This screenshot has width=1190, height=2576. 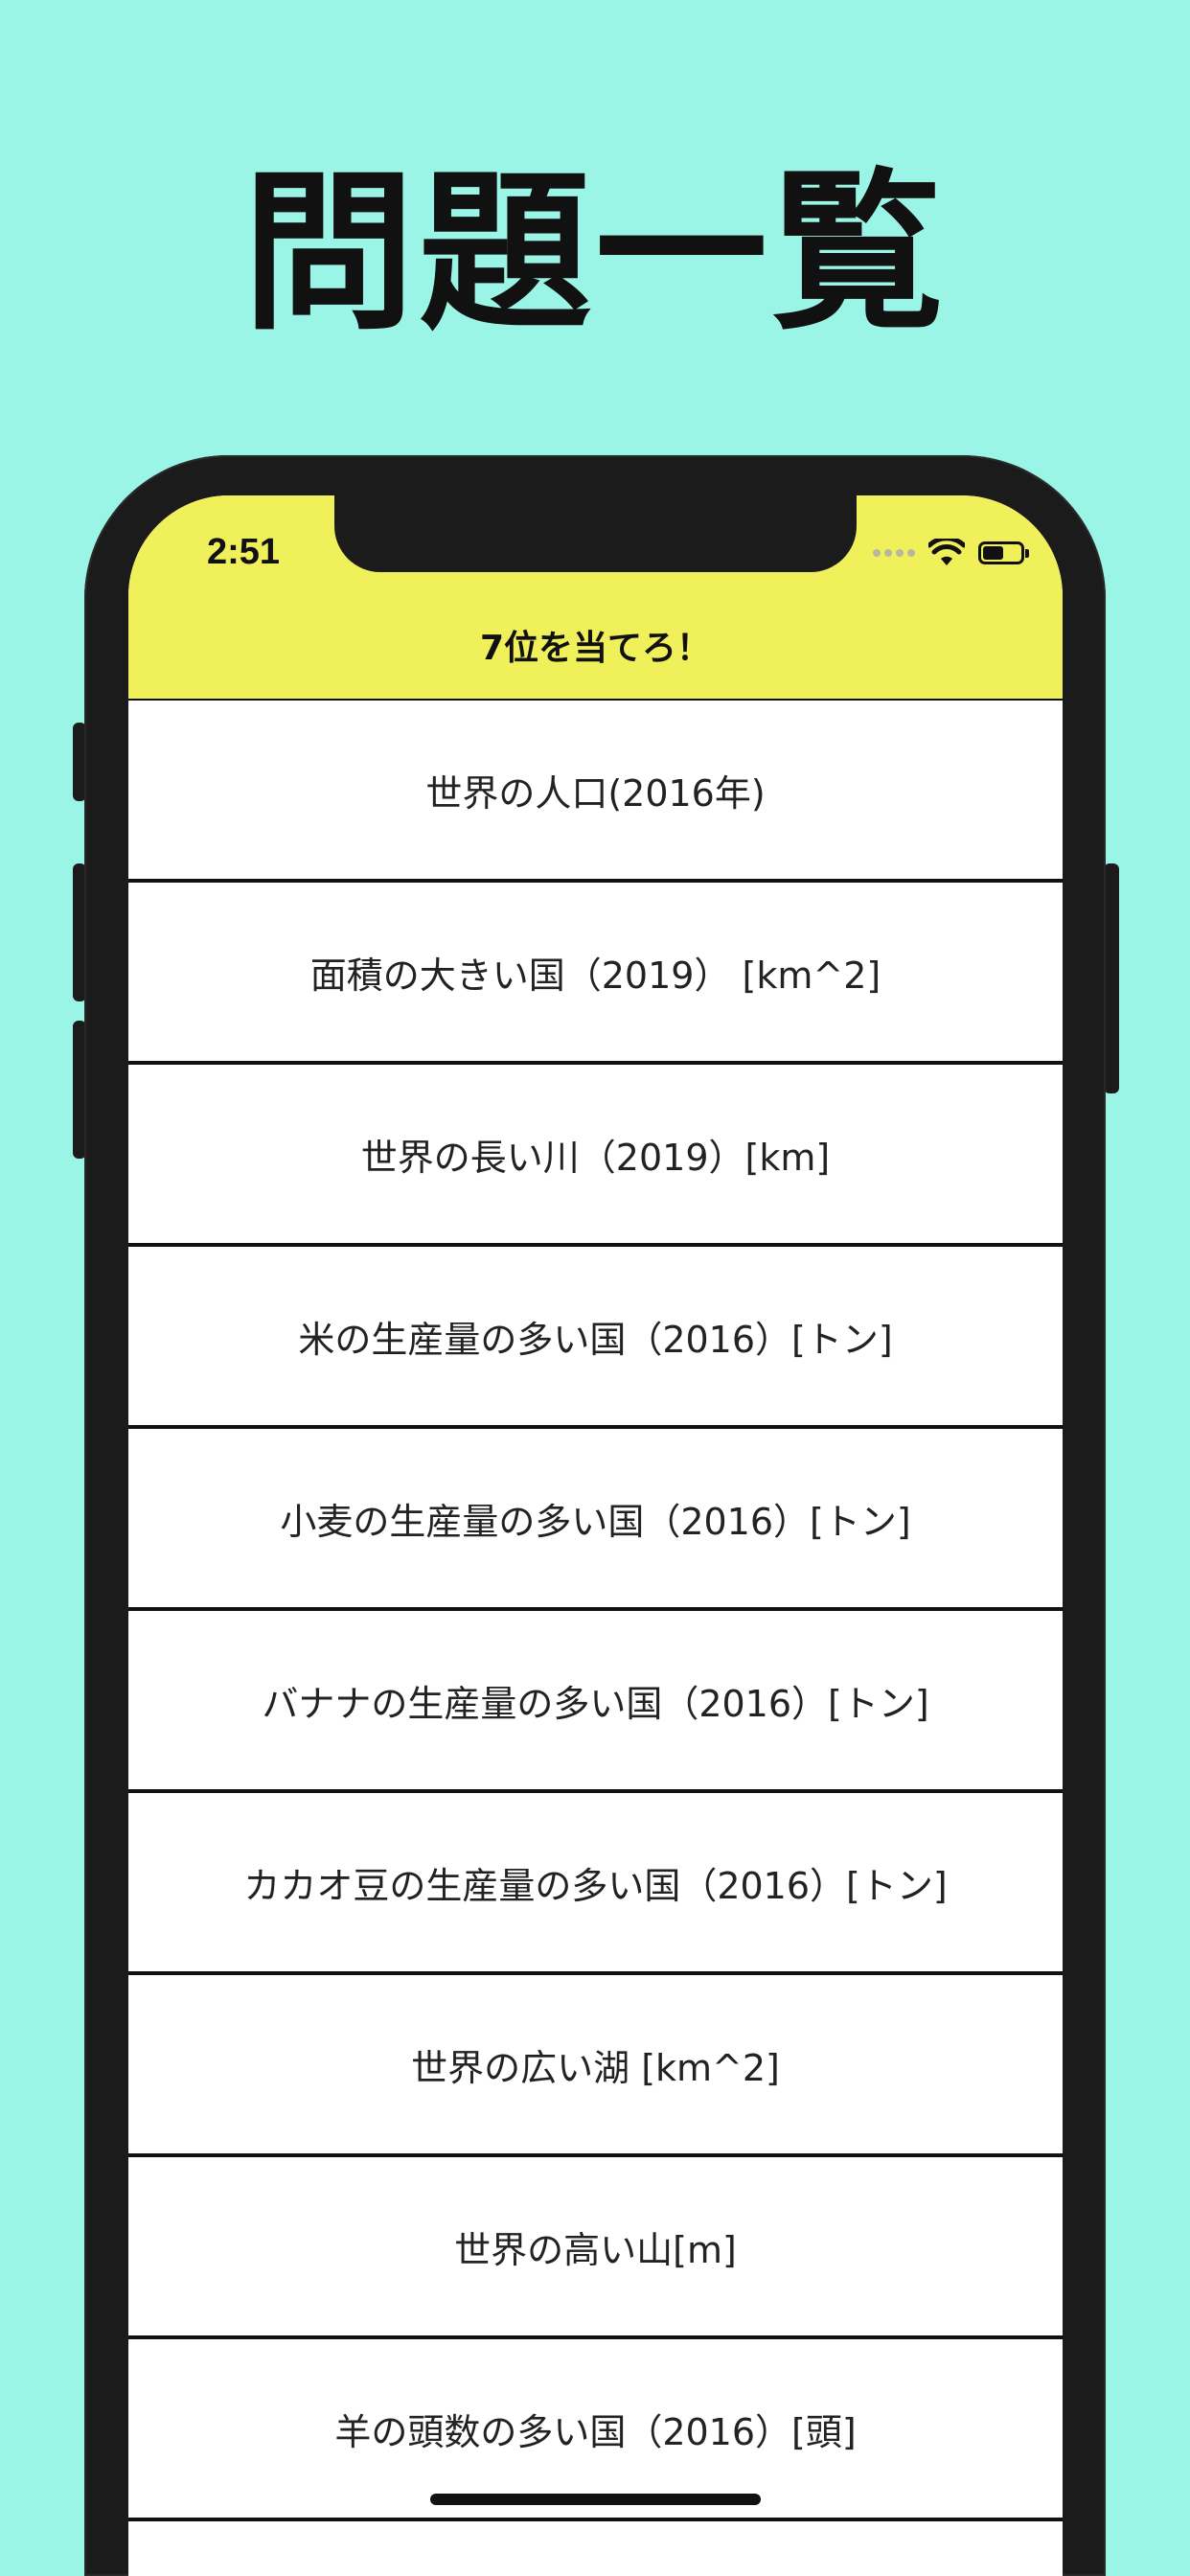 I want to click on cellular-signal-icon, so click(x=894, y=553).